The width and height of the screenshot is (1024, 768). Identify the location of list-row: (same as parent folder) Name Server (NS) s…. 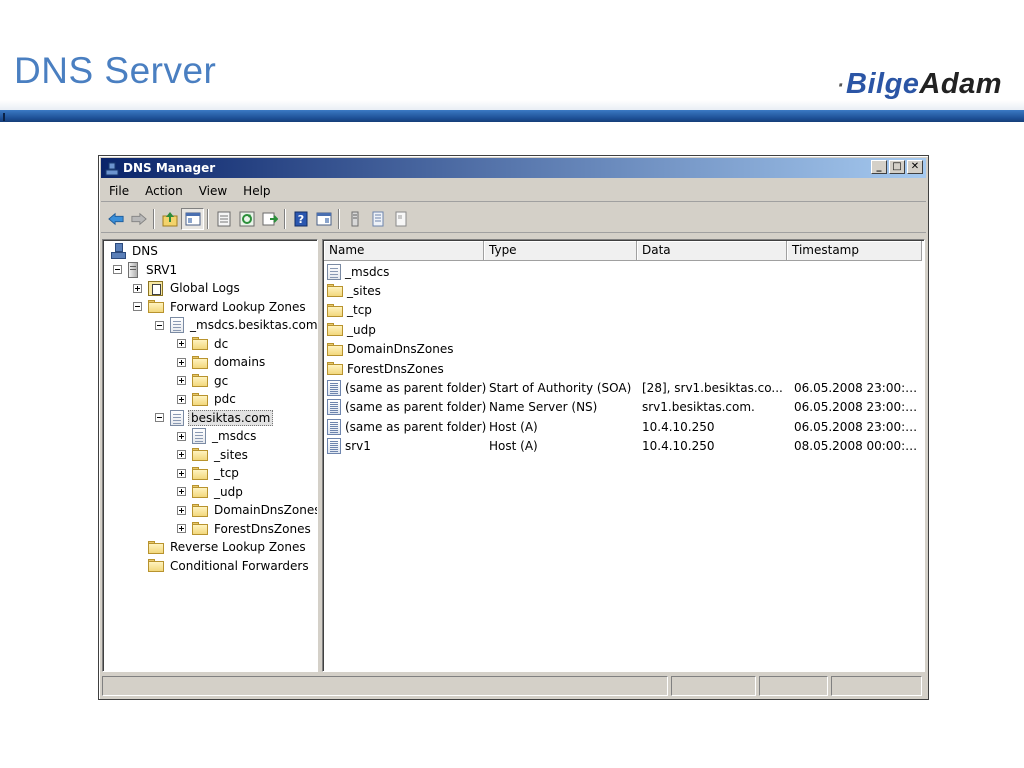
(623, 407).